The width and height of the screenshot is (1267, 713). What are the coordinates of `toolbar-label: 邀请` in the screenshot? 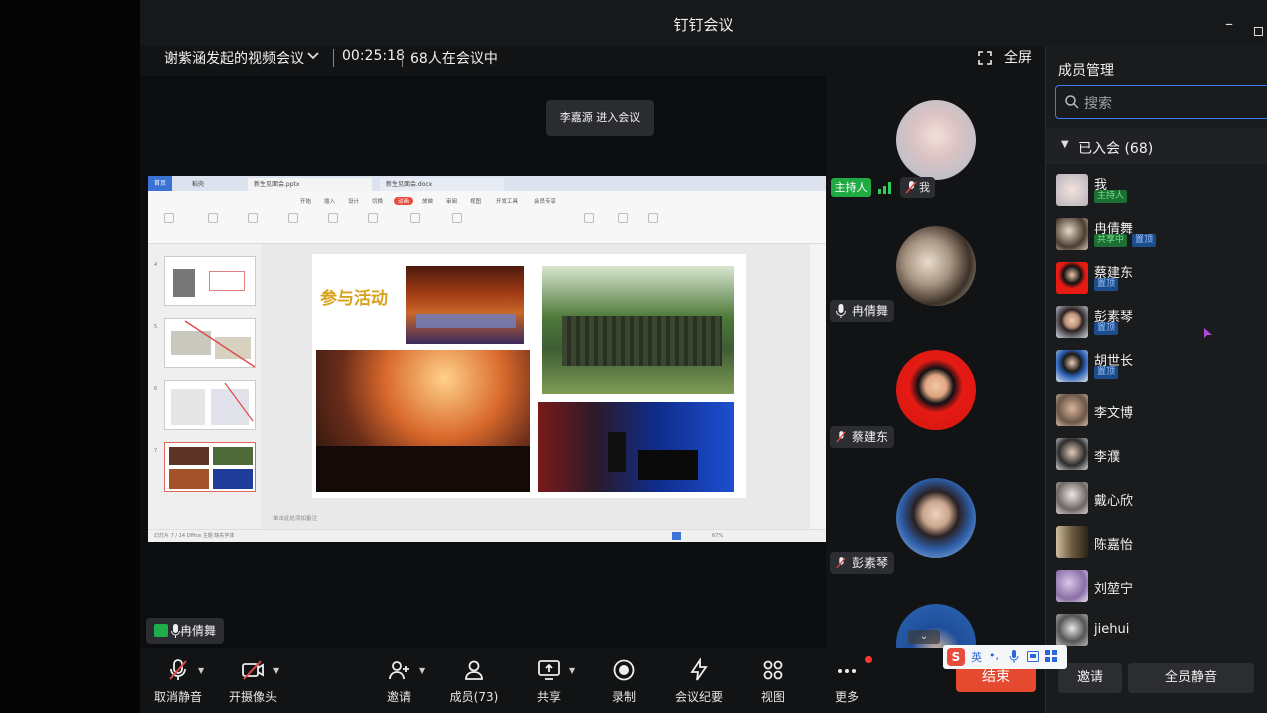 It's located at (398, 697).